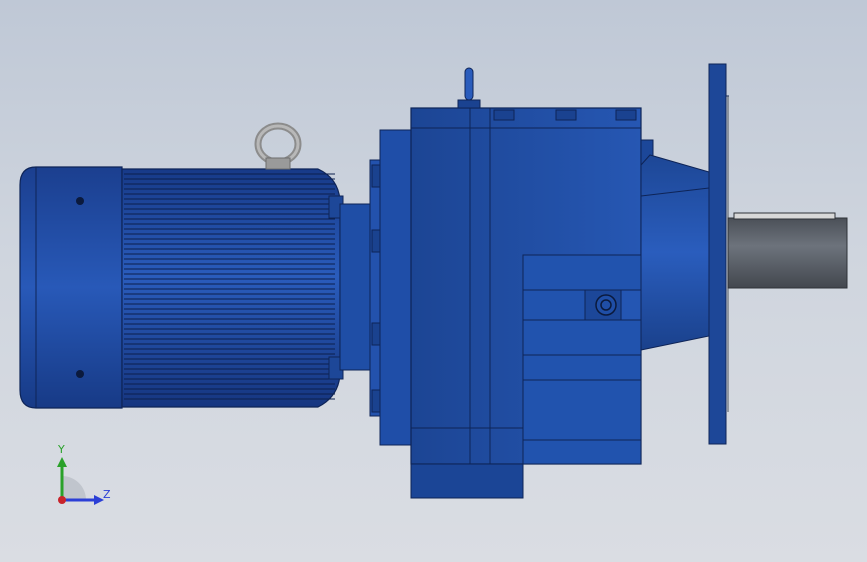 The height and width of the screenshot is (562, 867). What do you see at coordinates (232, 288) in the screenshot?
I see `motor-body` at bounding box center [232, 288].